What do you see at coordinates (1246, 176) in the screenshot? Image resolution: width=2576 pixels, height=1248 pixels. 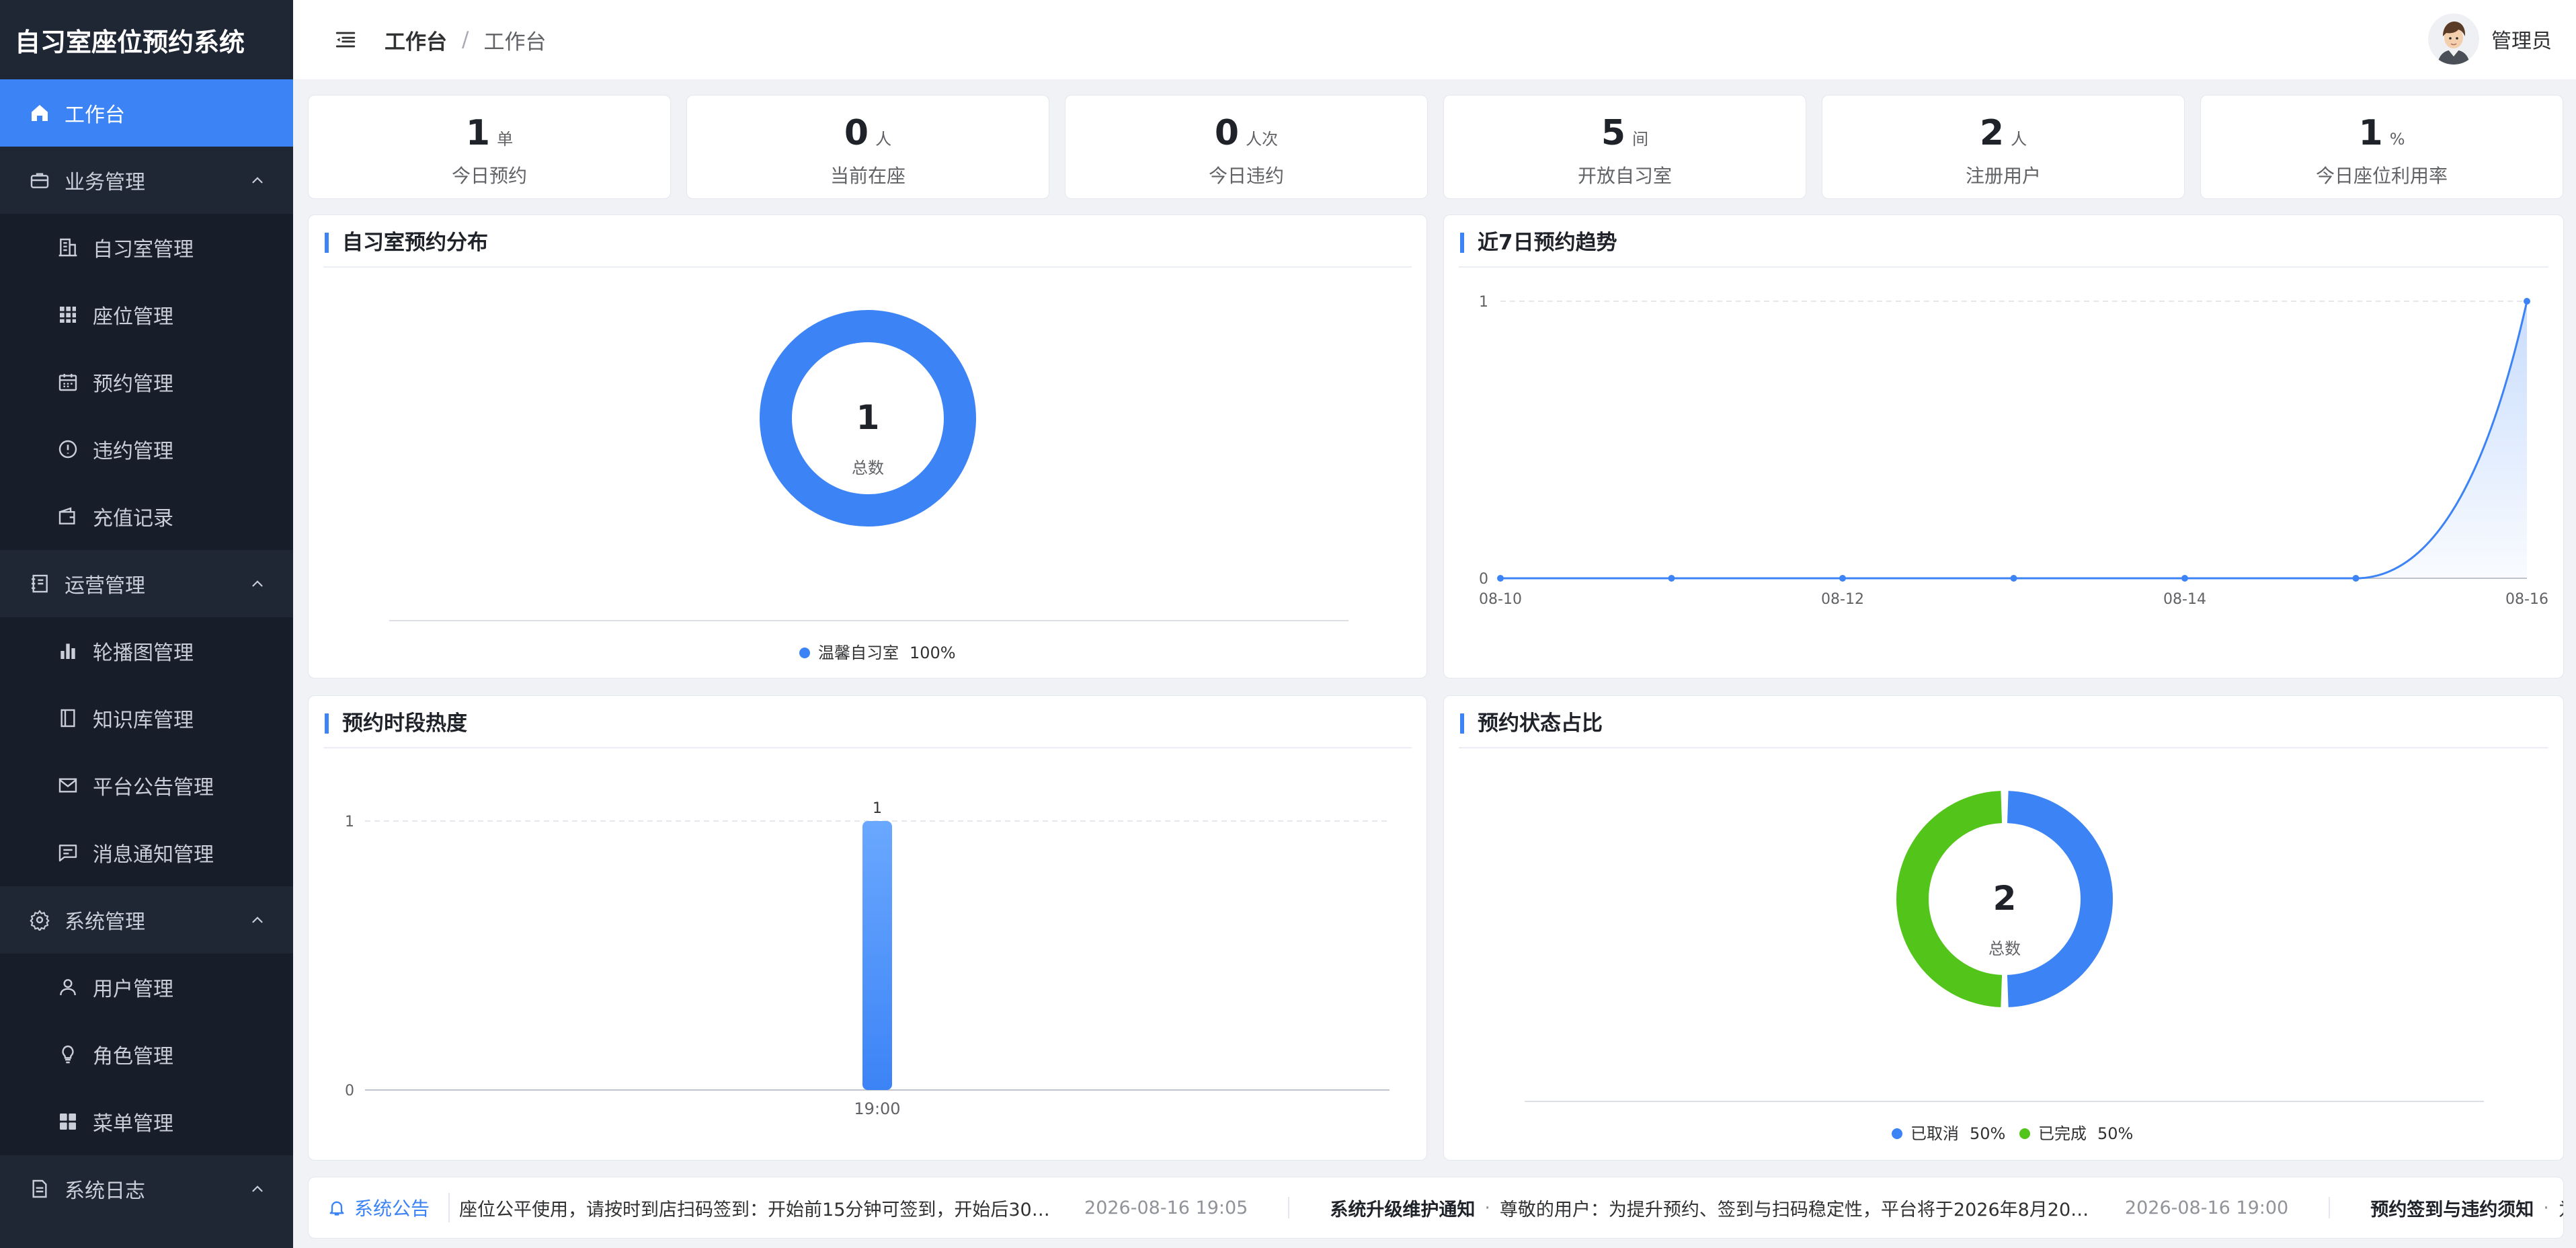 I see `stat-label: 今日违约` at bounding box center [1246, 176].